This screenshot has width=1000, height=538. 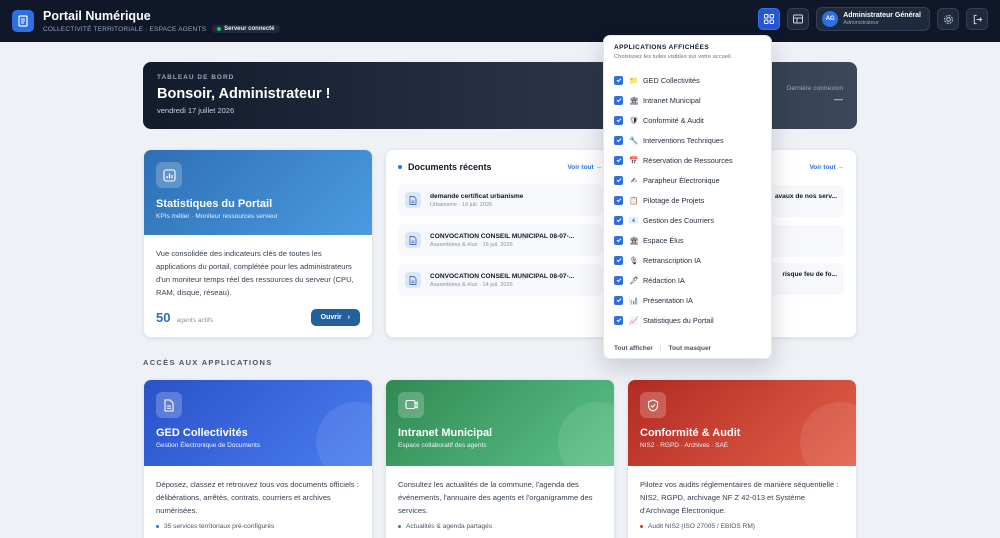 What do you see at coordinates (634, 220) in the screenshot?
I see `app-emoji-icon: 📧` at bounding box center [634, 220].